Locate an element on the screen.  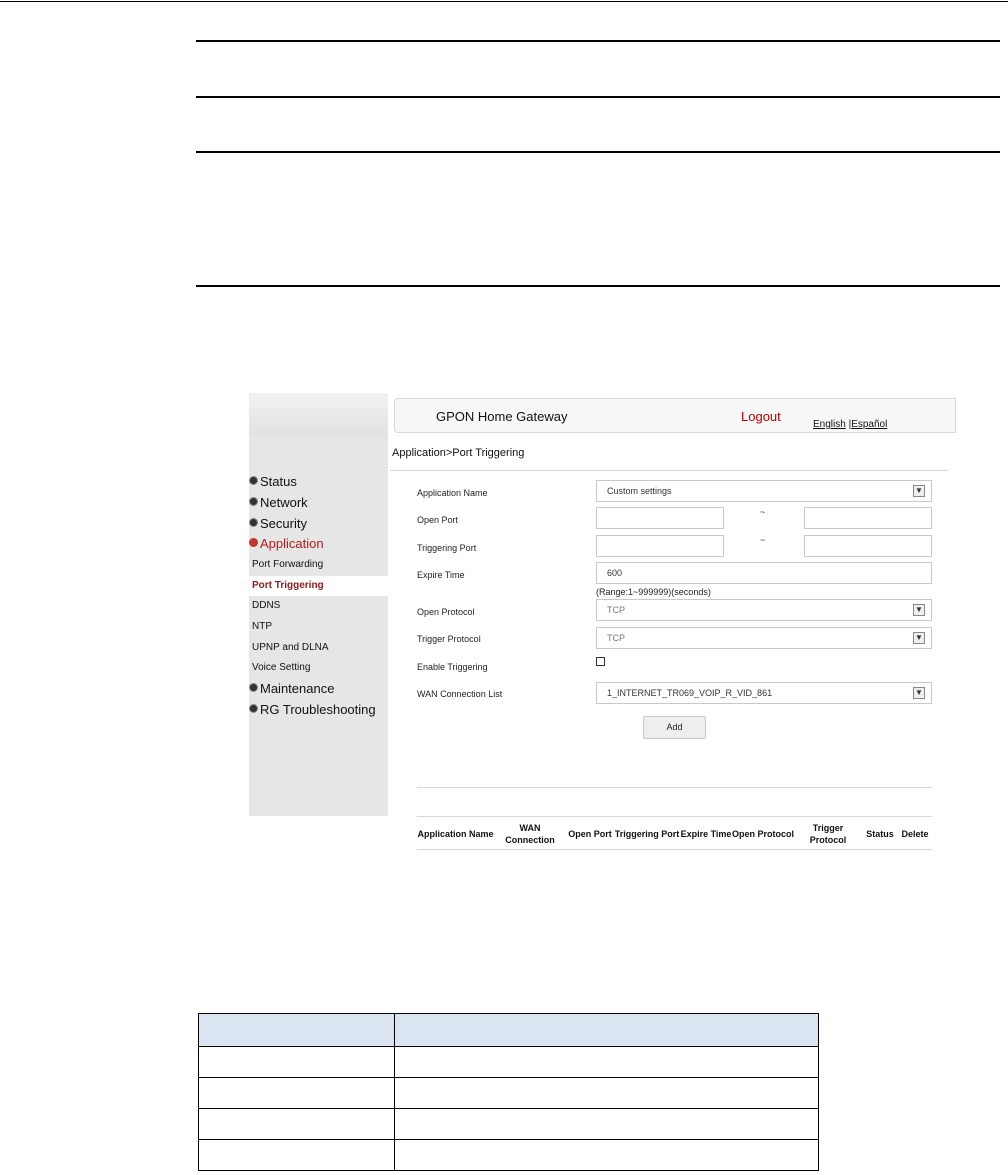
menu-item-maintenance: Maintenance is located at coordinates (291, 691).